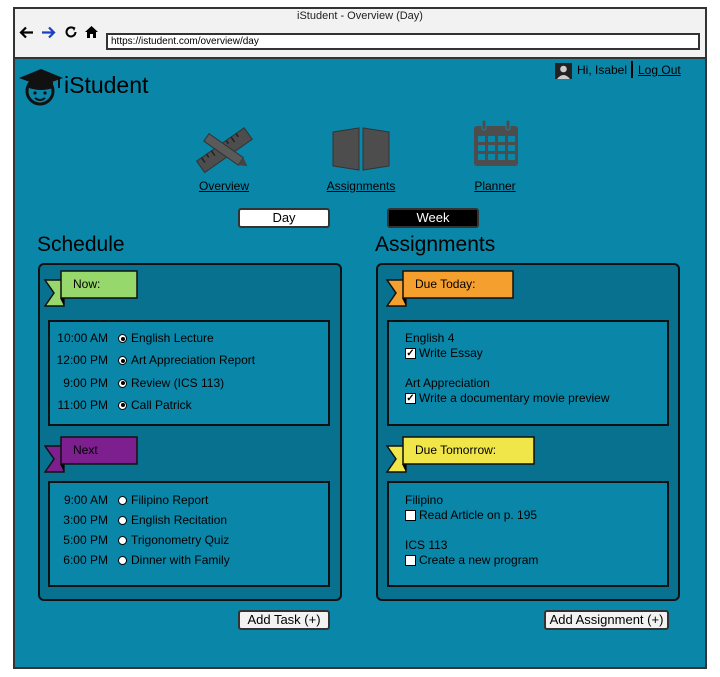 This screenshot has height=677, width=720. What do you see at coordinates (659, 70) in the screenshot?
I see `logout-link: Log Out` at bounding box center [659, 70].